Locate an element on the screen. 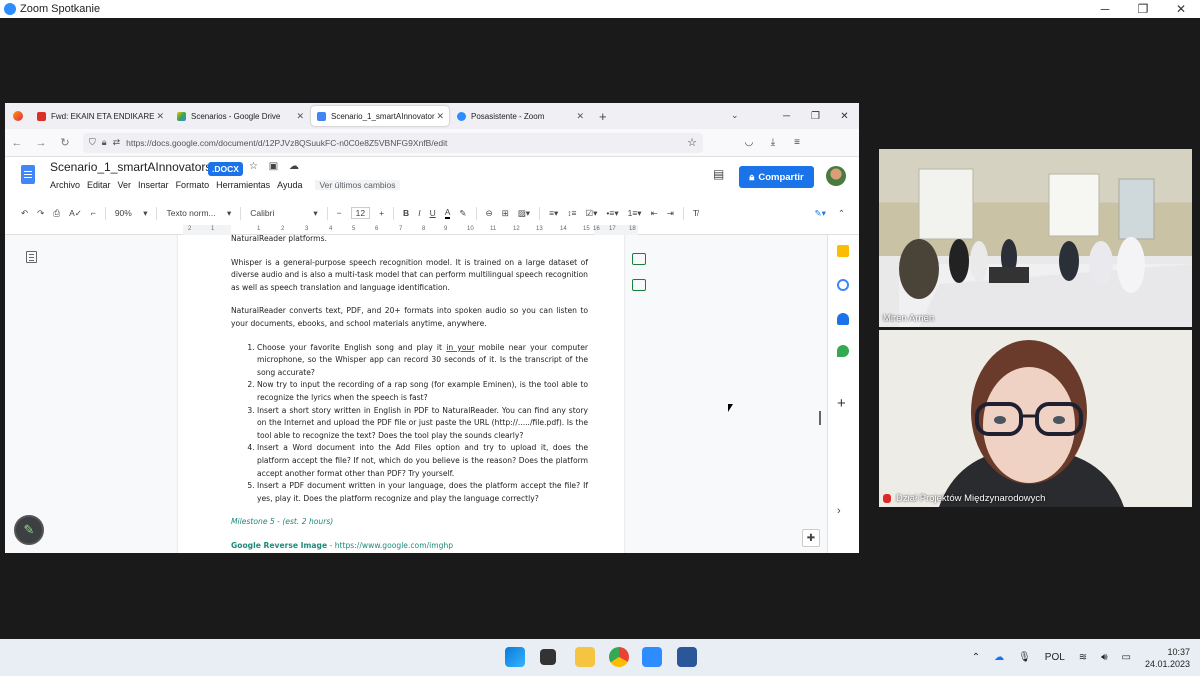 This screenshot has width=1200, height=676. menu-editar: Editar is located at coordinates (99, 185).